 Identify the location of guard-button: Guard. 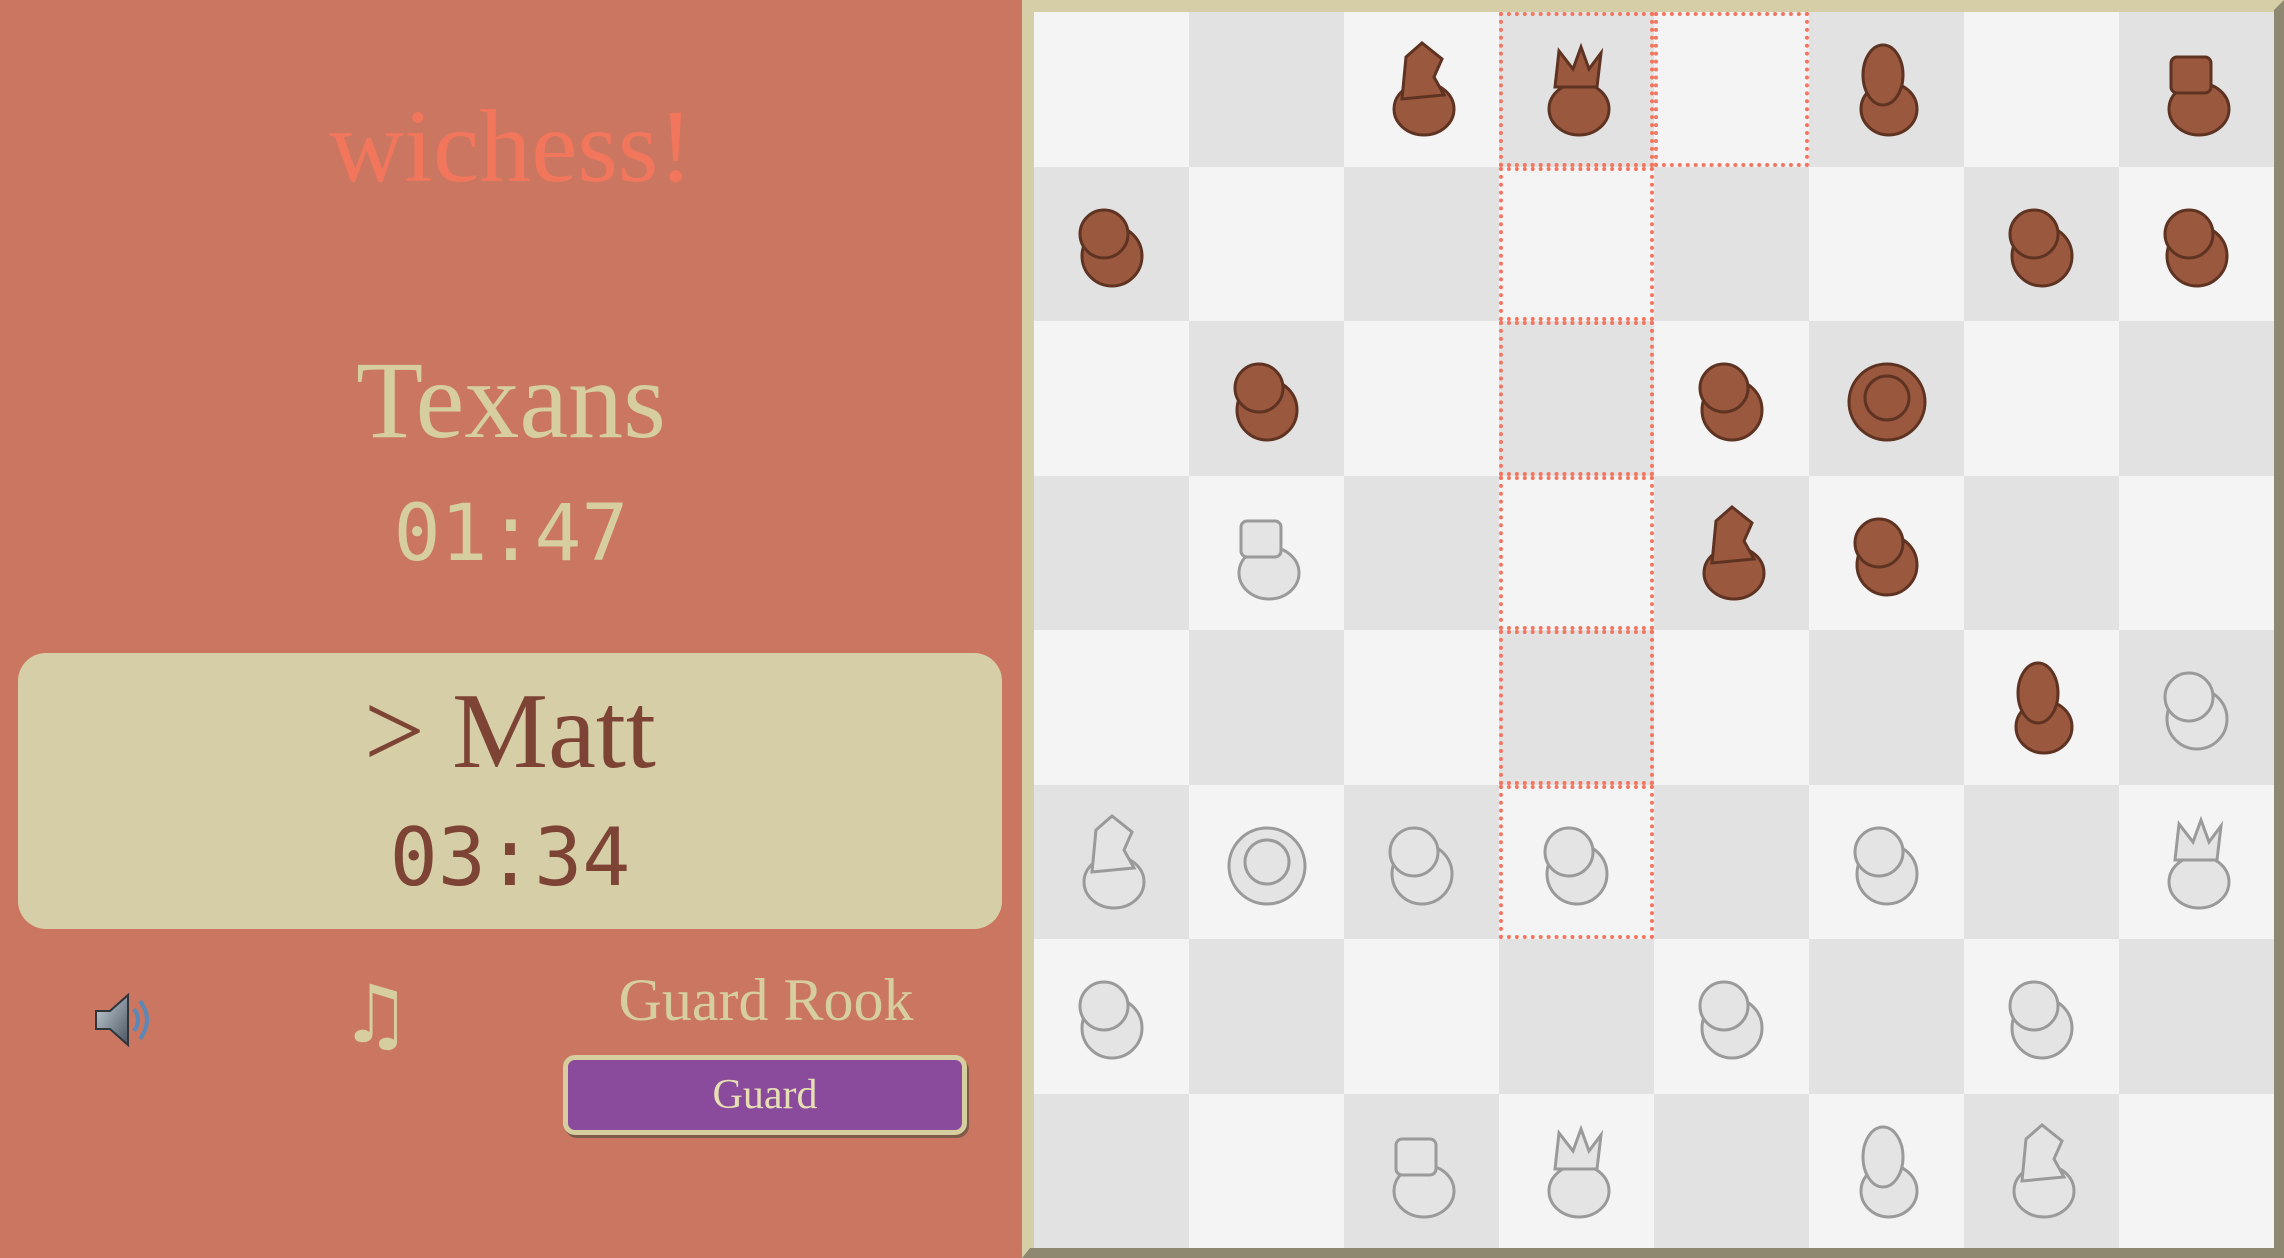
(765, 1095).